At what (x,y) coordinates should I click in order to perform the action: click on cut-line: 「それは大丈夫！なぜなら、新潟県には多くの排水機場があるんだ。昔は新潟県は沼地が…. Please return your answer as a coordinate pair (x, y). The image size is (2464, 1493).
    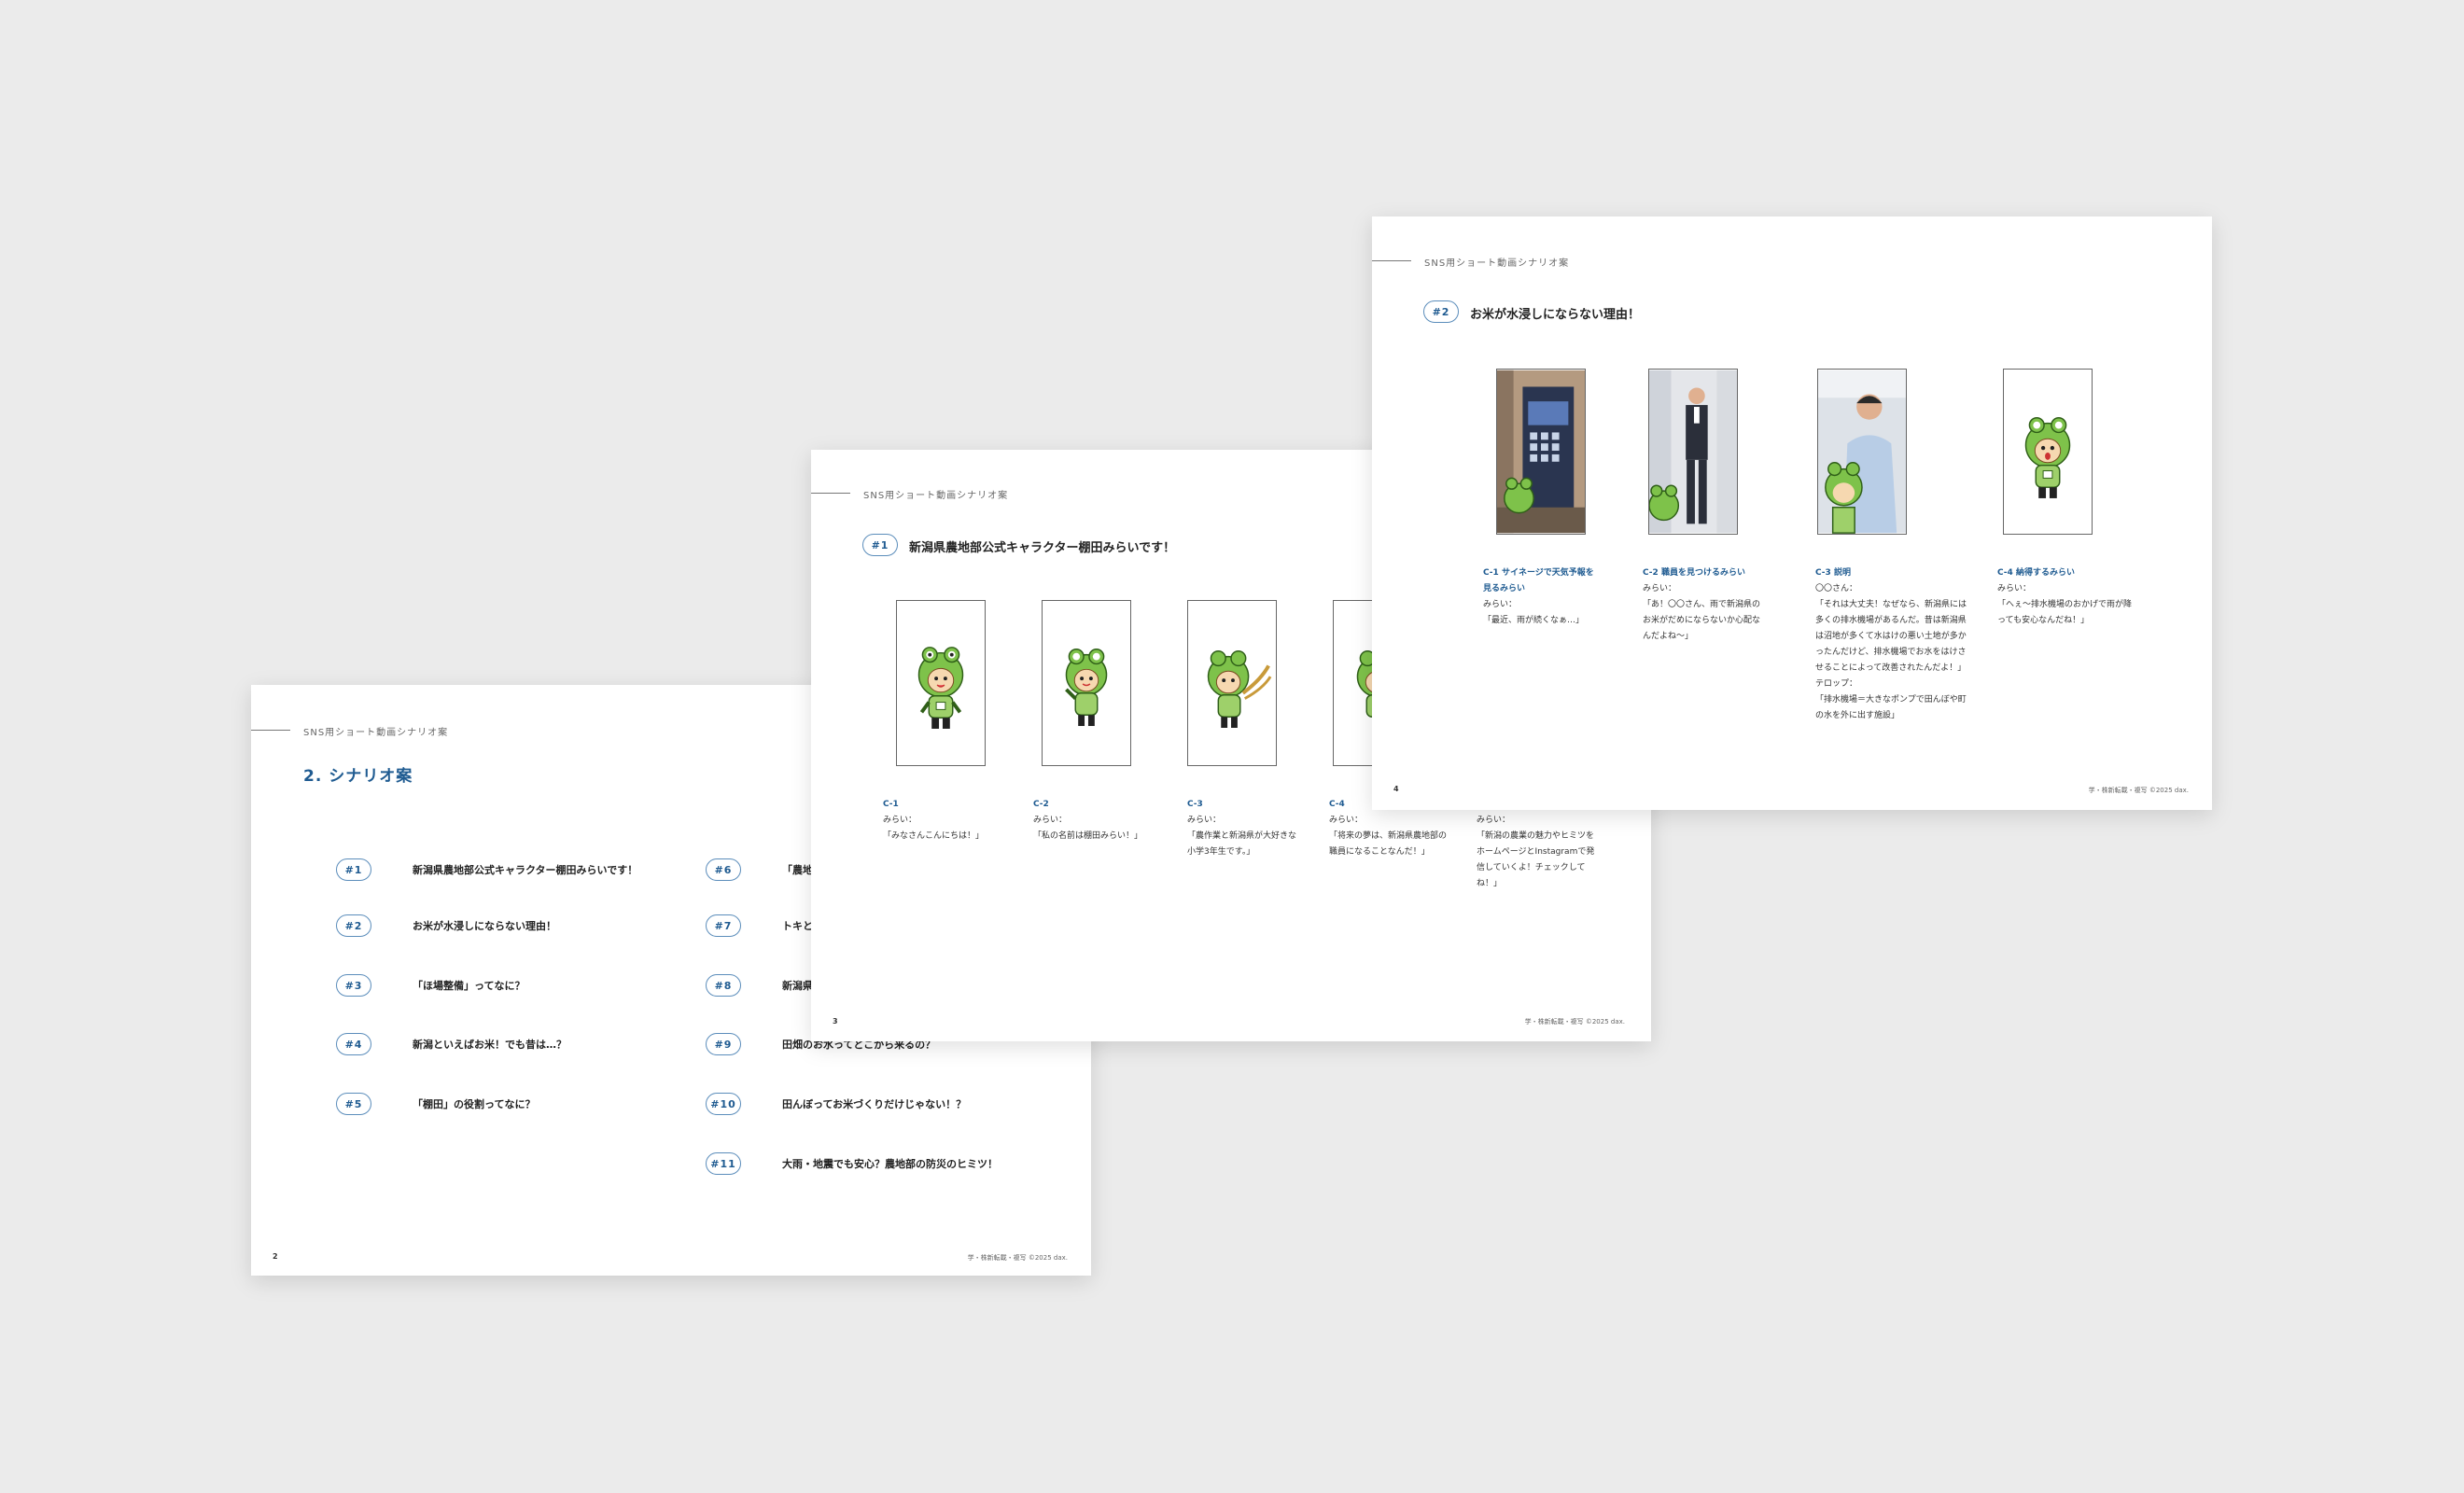
    Looking at the image, I should click on (1891, 636).